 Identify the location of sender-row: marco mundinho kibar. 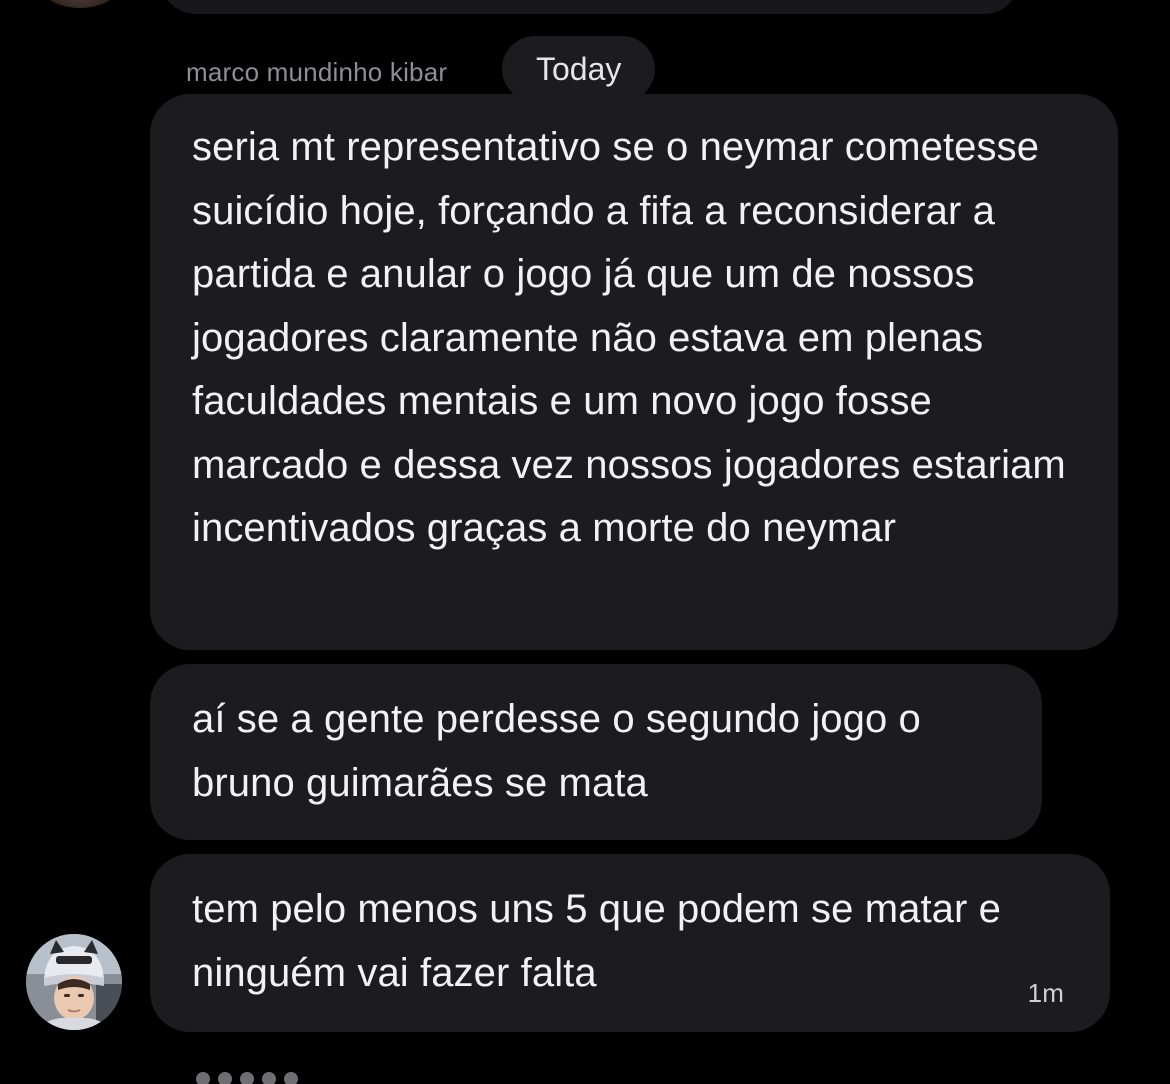
(345, 72).